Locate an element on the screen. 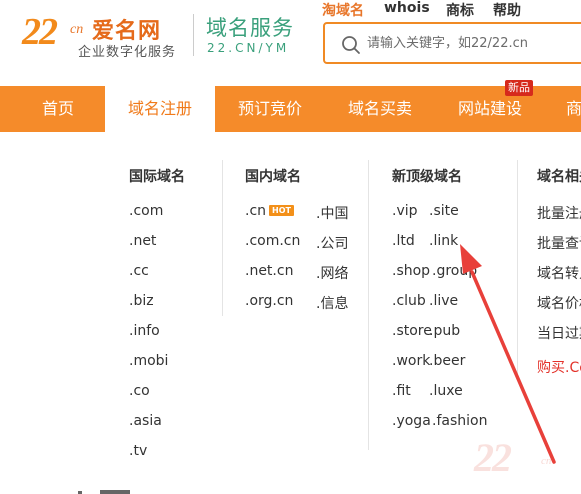 The width and height of the screenshot is (581, 494). watermark-cn: cn is located at coordinates (546, 461).